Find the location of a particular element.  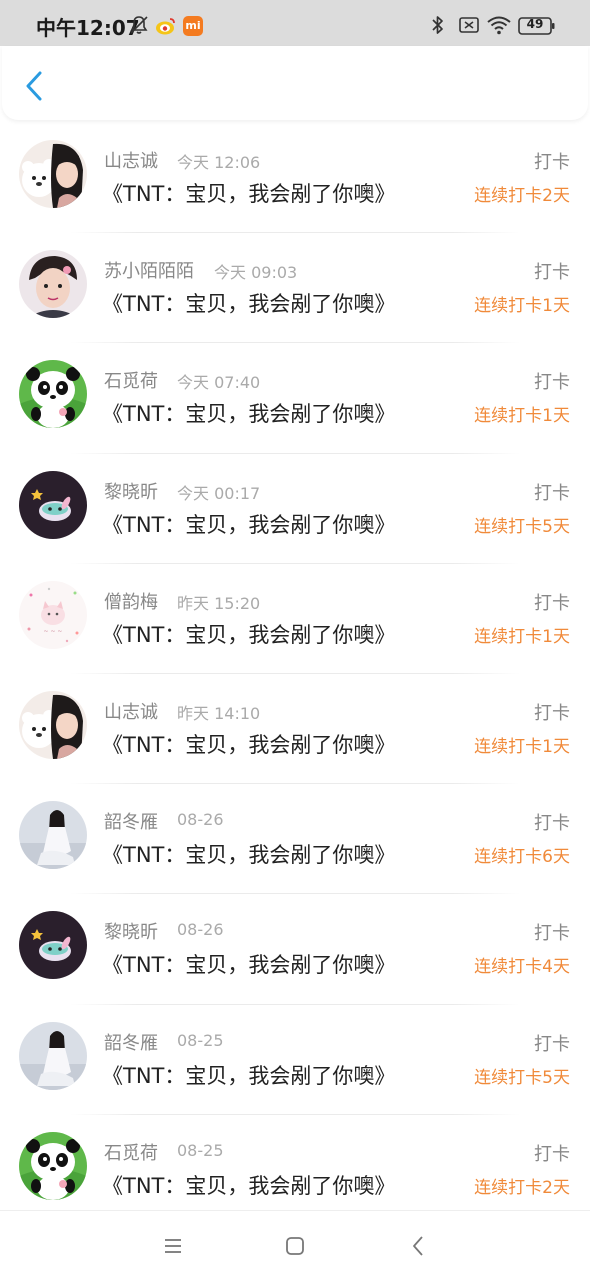

checkin-time: 今天 09:03 is located at coordinates (256, 273).